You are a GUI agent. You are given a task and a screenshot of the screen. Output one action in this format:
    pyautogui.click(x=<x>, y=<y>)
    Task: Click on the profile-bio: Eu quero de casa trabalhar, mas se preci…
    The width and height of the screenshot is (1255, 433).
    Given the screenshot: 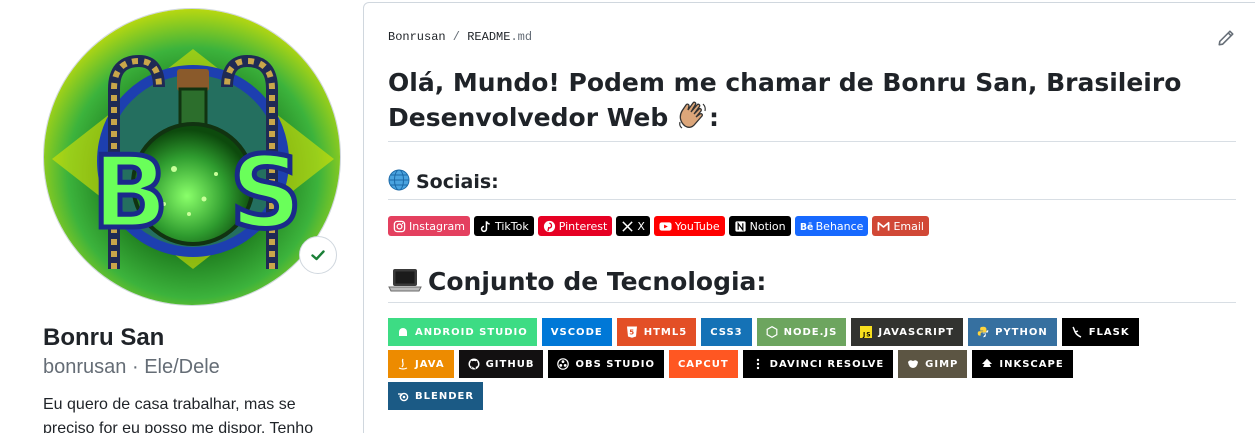 What is the action you would take?
    pyautogui.click(x=178, y=414)
    